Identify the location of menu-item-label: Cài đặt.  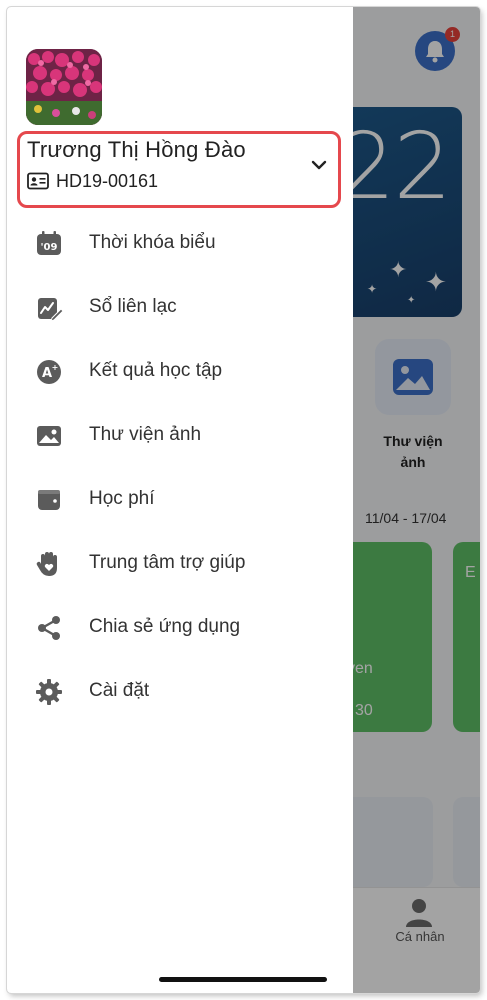
(119, 690).